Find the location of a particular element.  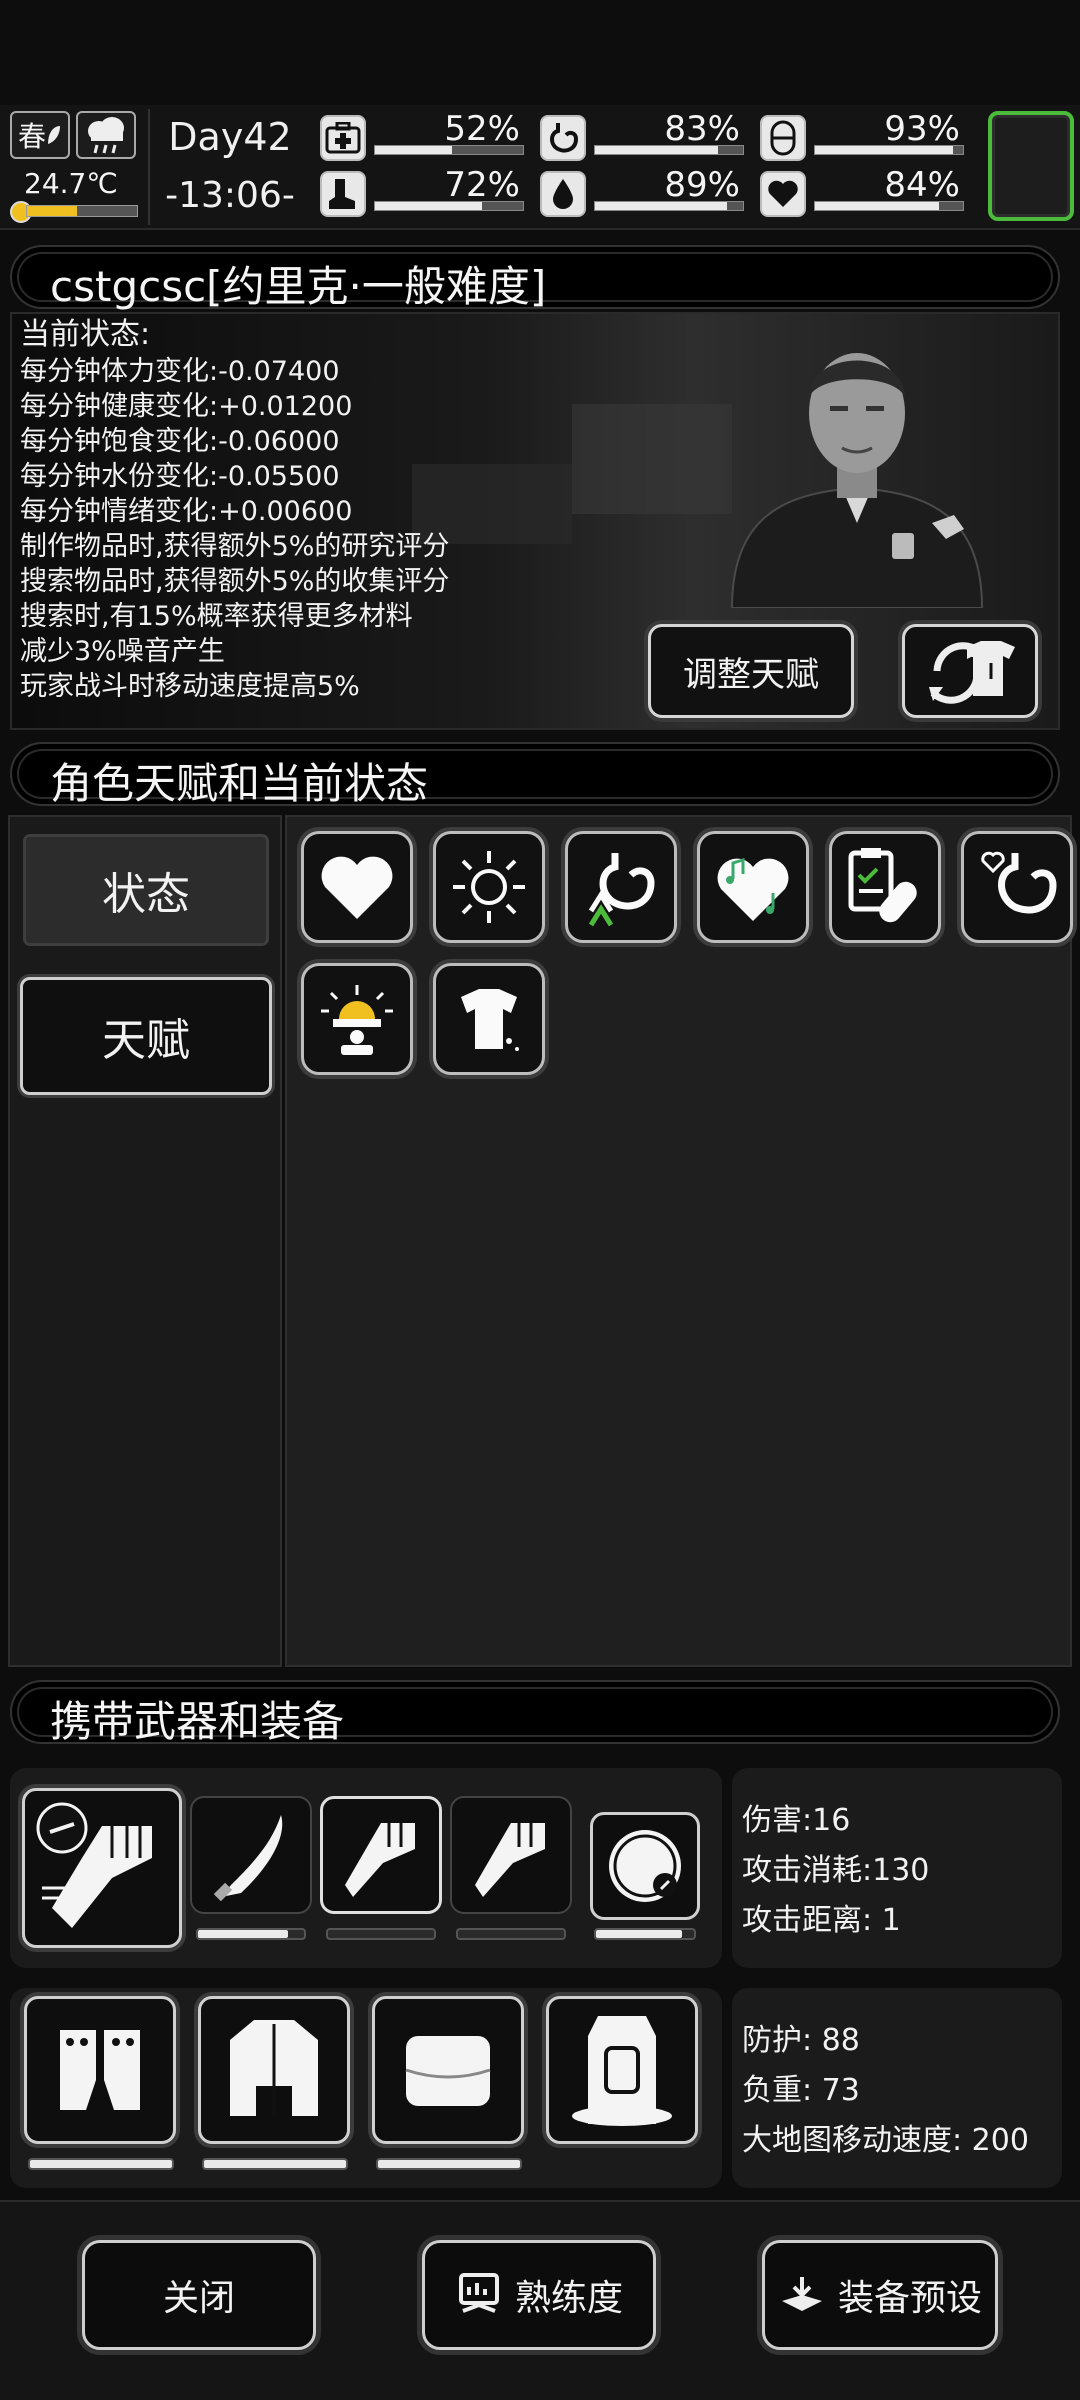

status-line-search-bonus: 搜索物品时,获得额外5%的收集评分 is located at coordinates (235, 581).